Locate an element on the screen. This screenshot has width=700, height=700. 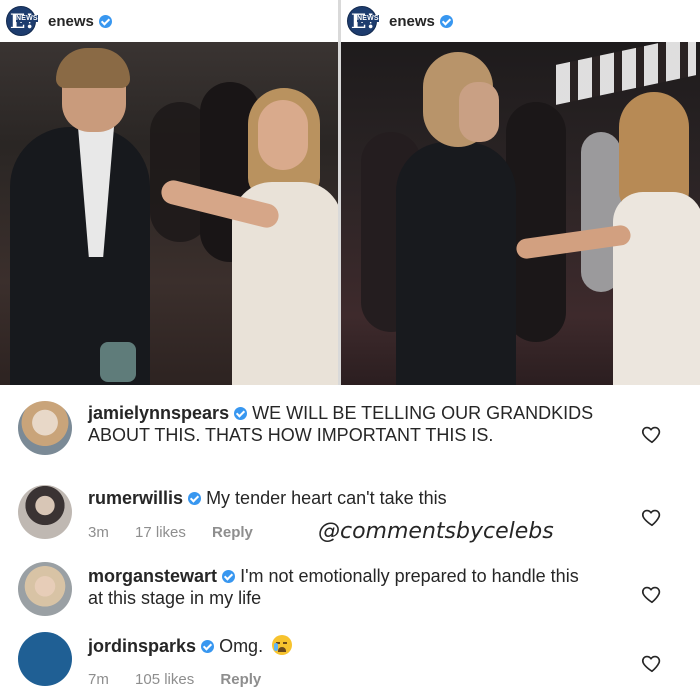
crying-face-emoji-icon is located at coordinates (282, 645).